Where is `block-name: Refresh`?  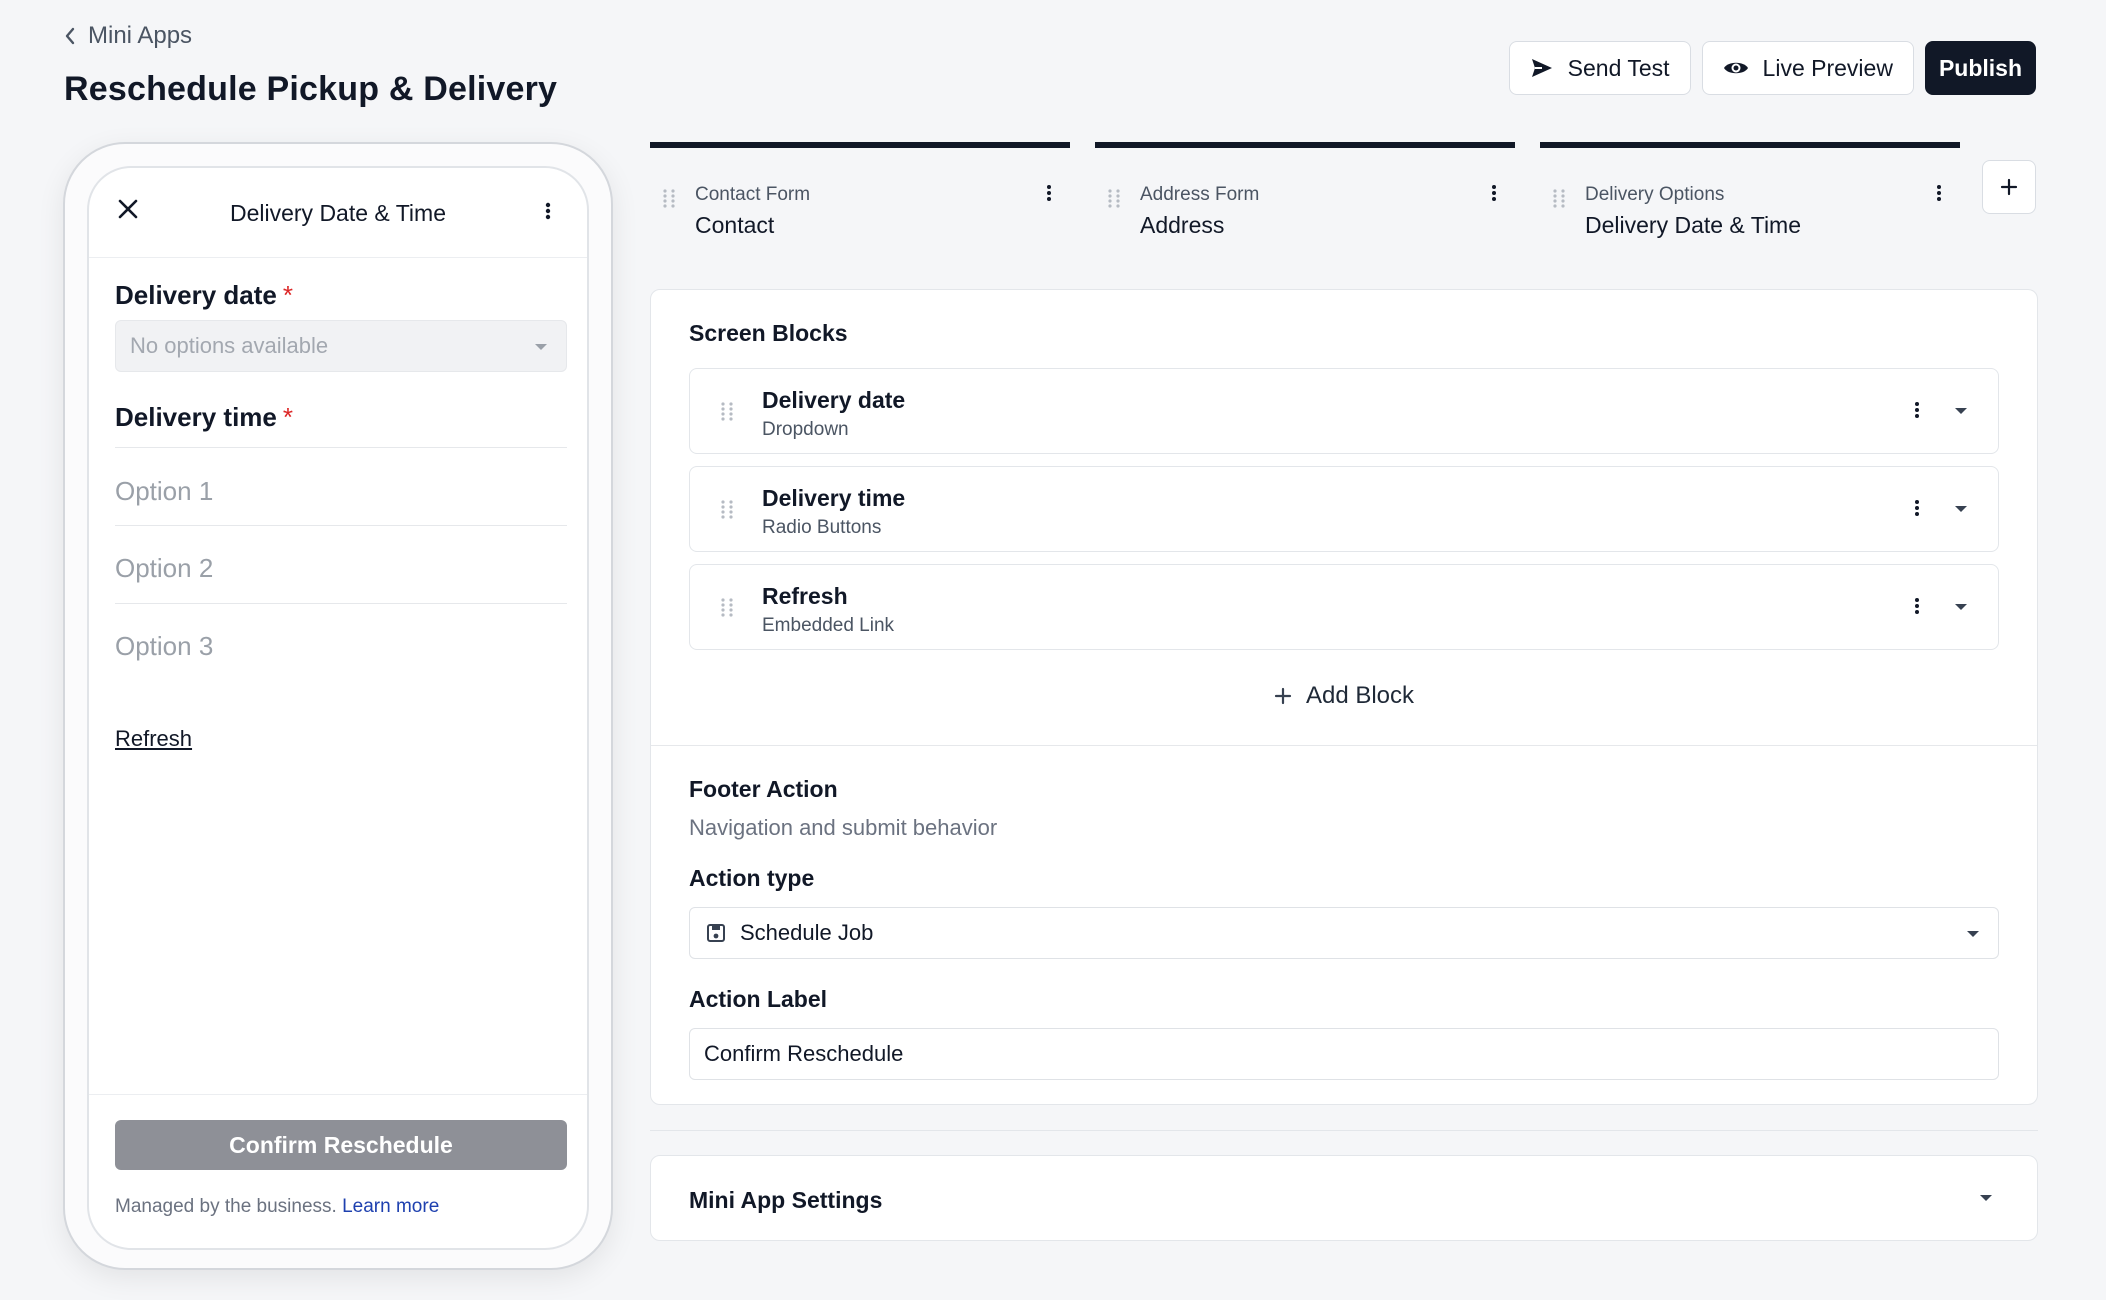
block-name: Refresh is located at coordinates (805, 596).